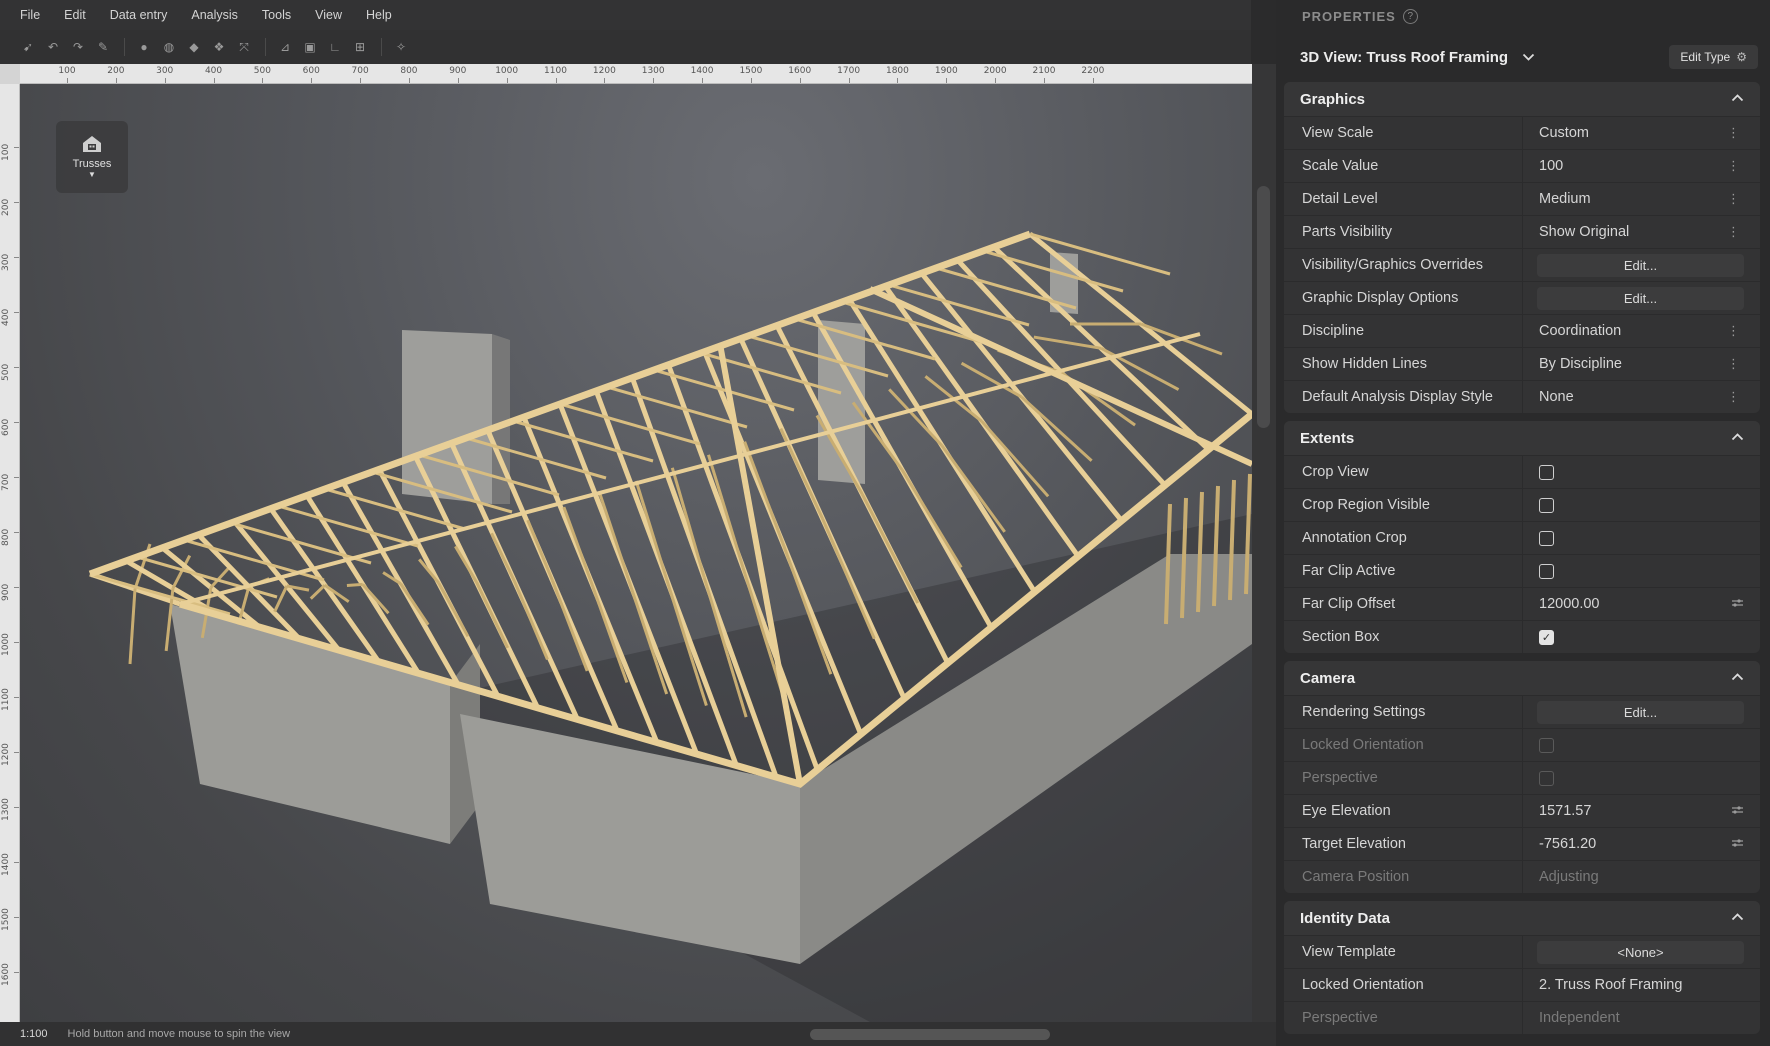  What do you see at coordinates (169, 47) in the screenshot?
I see `globe-icon: ◍` at bounding box center [169, 47].